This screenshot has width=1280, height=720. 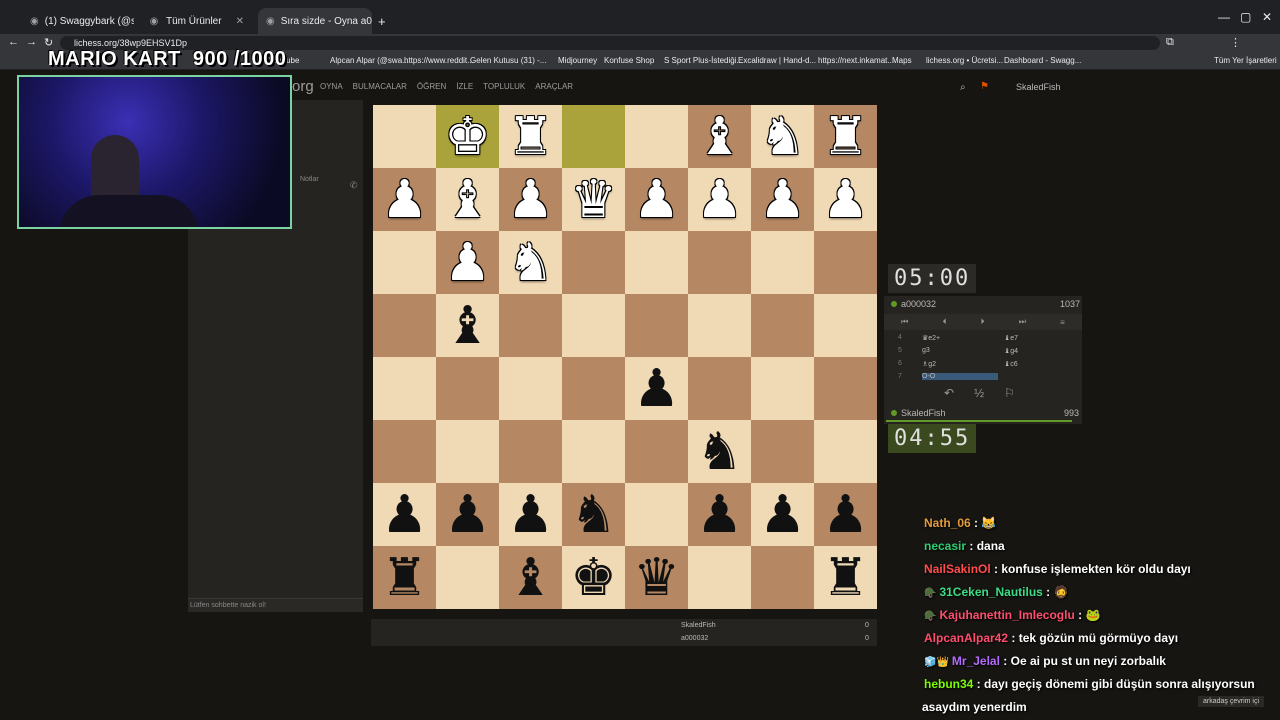 I want to click on bookmark-item: Konfuse Shop, so click(x=629, y=60).